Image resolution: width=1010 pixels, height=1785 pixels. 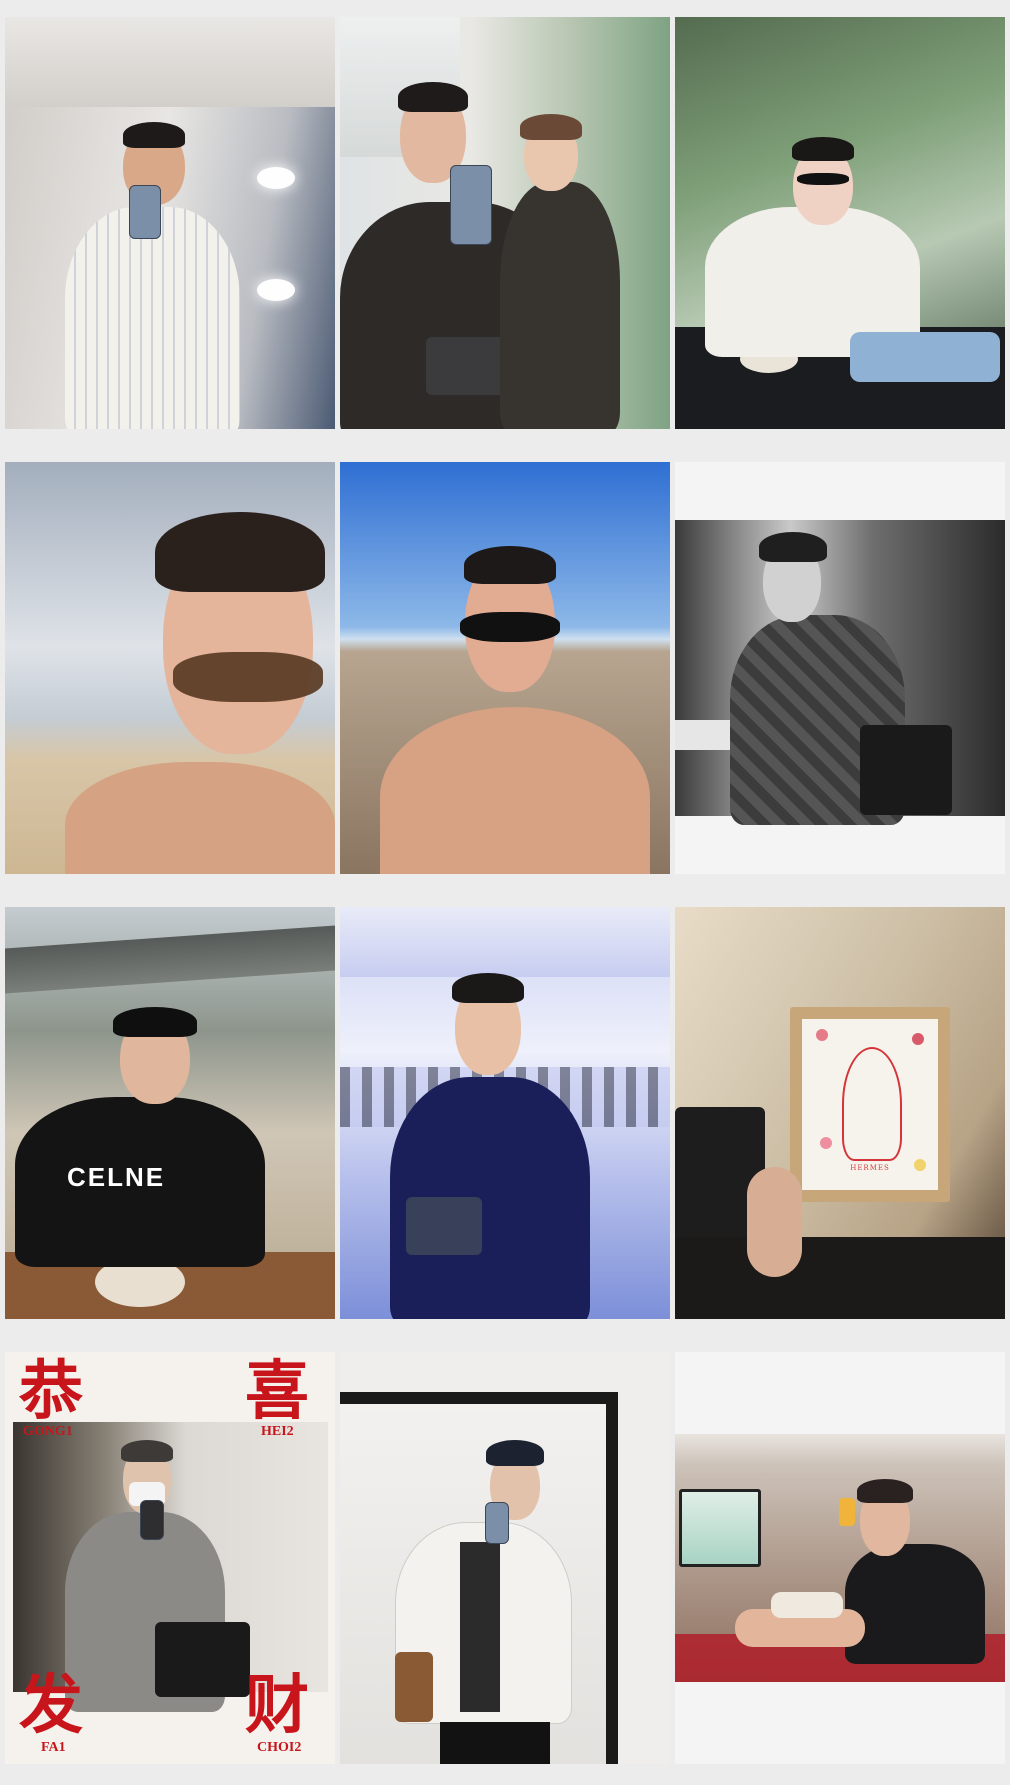 I want to click on photo-tile: HERMES, so click(x=840, y=1113).